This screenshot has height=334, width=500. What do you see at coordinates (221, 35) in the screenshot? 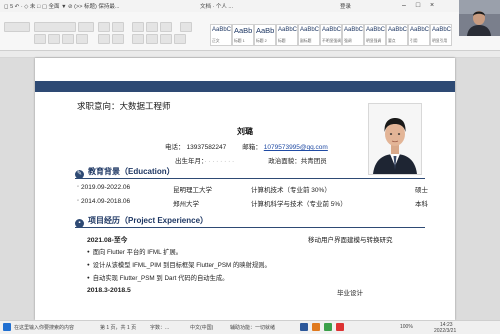
I see `style-gallery-item: AaBbC 正文` at bounding box center [221, 35].